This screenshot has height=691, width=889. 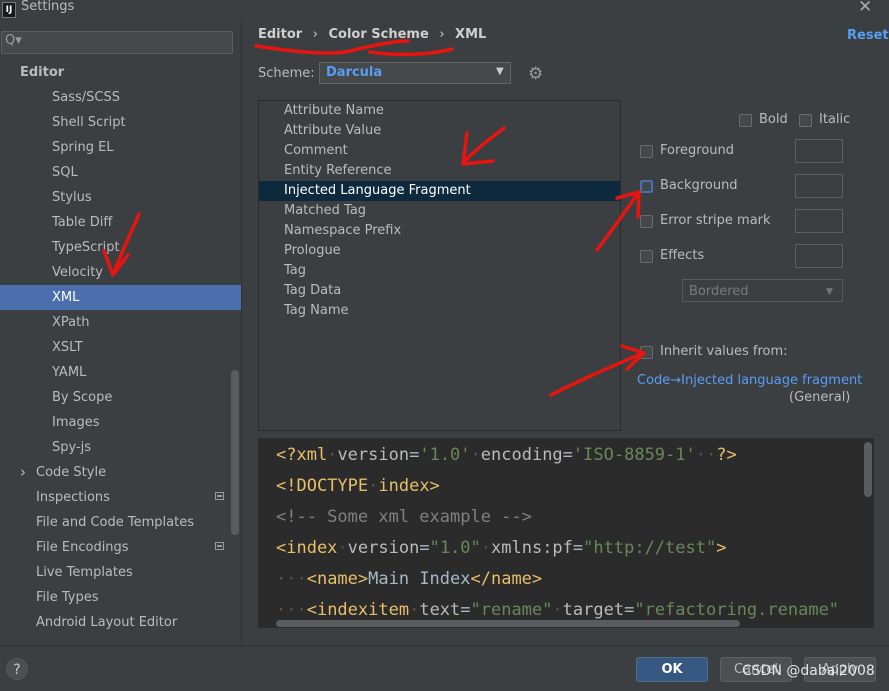 What do you see at coordinates (737, 610) in the screenshot?
I see `code-token: "refactoring.rename"` at bounding box center [737, 610].